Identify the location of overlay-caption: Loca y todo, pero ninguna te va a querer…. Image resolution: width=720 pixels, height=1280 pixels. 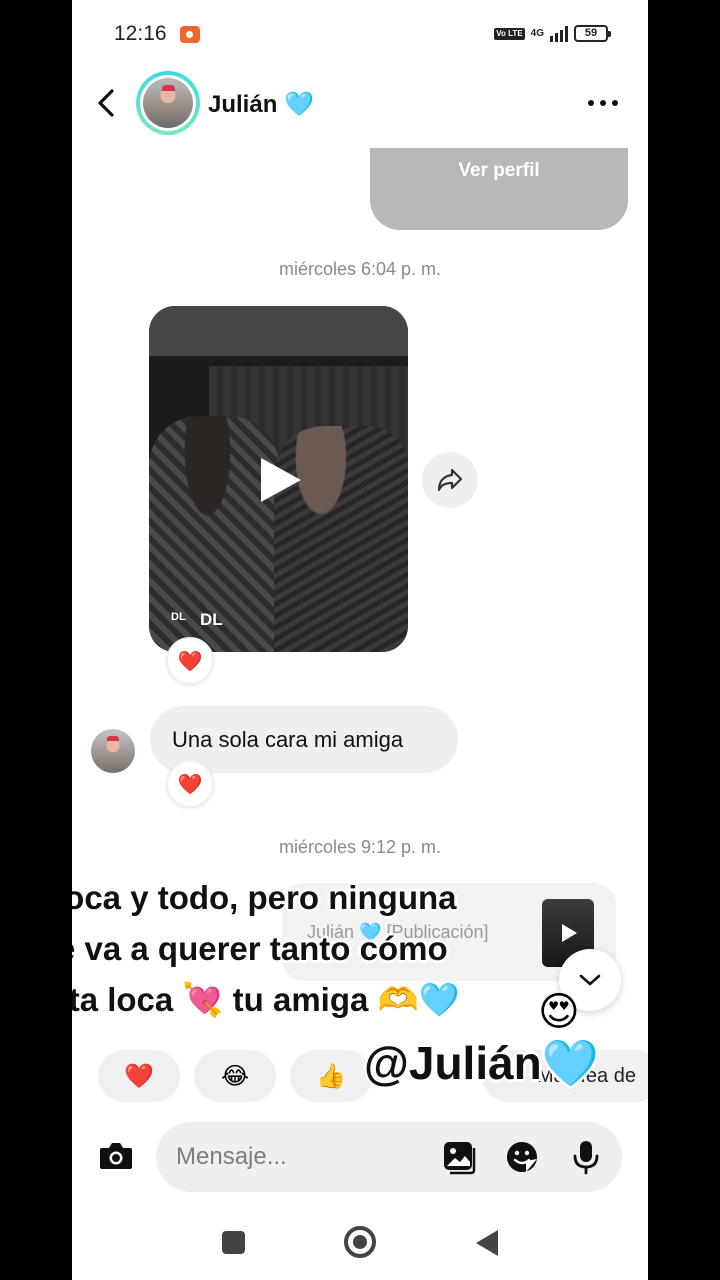
(292, 948).